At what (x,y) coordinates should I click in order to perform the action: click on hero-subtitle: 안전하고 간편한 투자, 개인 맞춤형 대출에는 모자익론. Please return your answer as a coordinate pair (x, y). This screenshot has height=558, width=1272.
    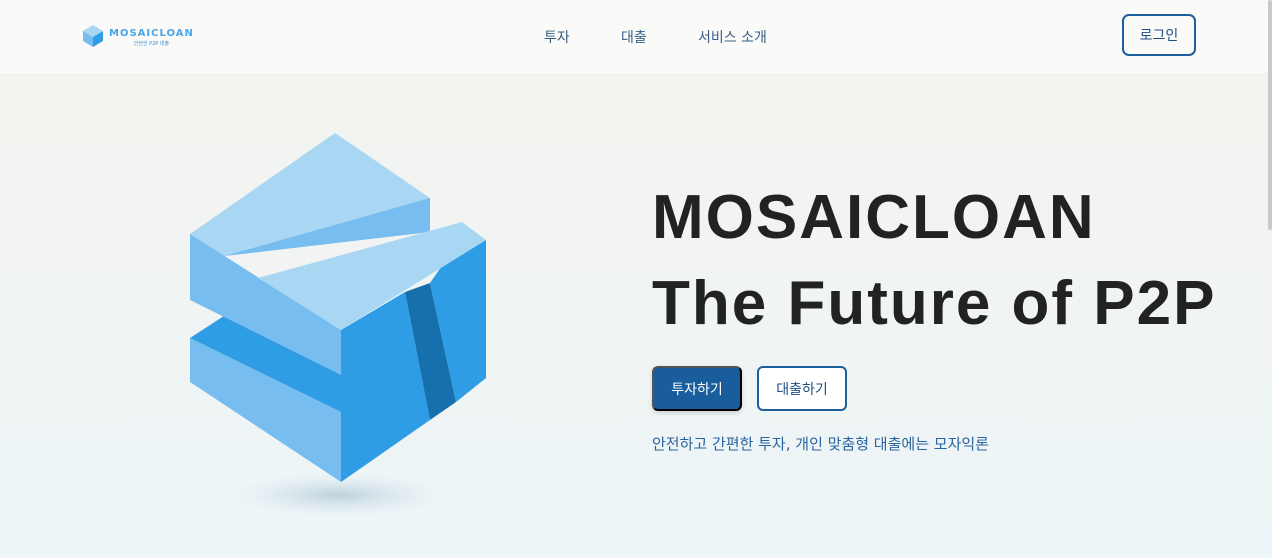
    Looking at the image, I should click on (820, 444).